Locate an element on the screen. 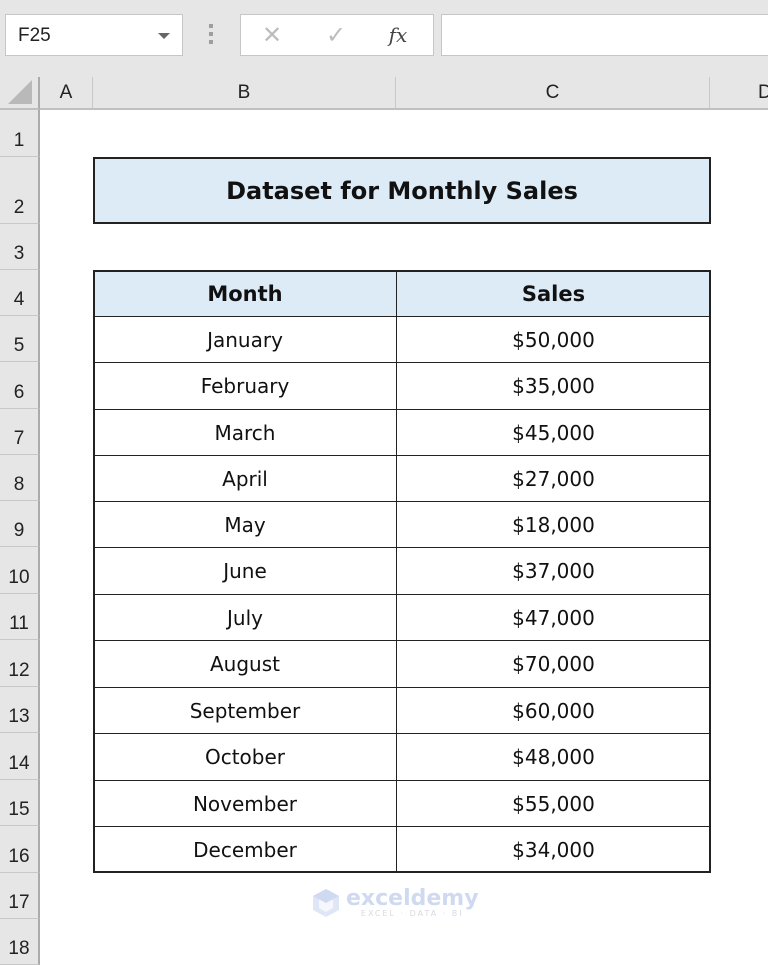 The width and height of the screenshot is (768, 965). dataset-title-cell: Dataset for Monthly Sales is located at coordinates (402, 190).